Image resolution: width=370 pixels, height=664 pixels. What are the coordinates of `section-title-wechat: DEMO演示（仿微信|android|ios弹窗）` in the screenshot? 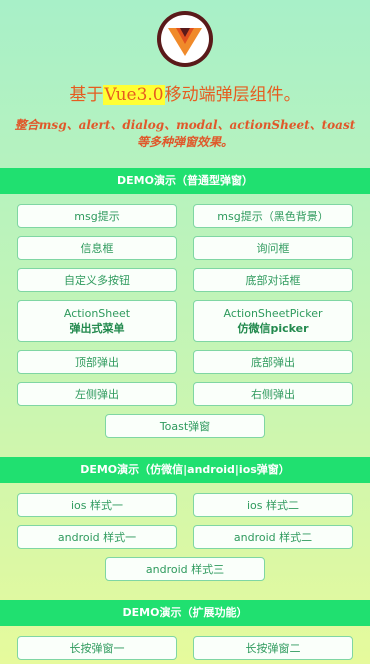 It's located at (185, 470).